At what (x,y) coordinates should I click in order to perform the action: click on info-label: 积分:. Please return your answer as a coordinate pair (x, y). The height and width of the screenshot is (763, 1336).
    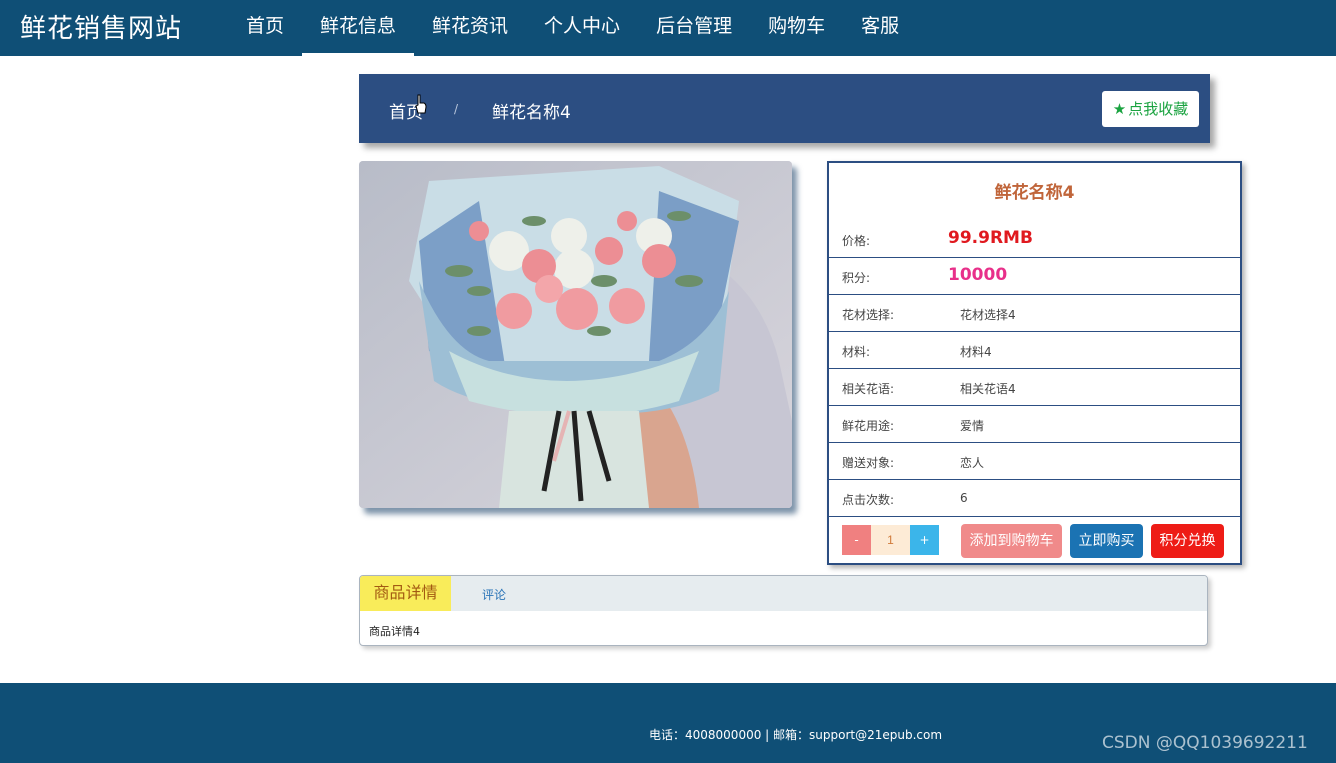
    Looking at the image, I should click on (856, 278).